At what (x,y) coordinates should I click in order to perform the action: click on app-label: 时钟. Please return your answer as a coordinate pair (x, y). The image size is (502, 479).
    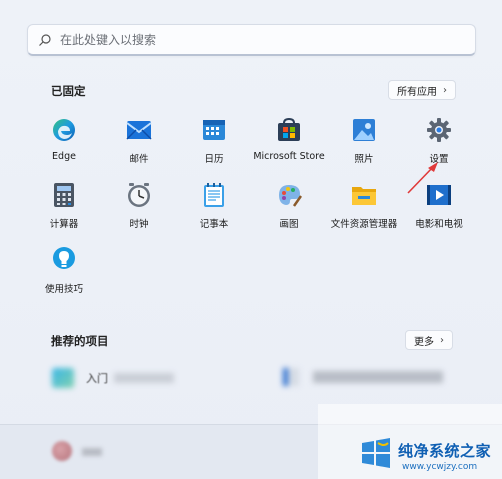
    Looking at the image, I should click on (139, 224).